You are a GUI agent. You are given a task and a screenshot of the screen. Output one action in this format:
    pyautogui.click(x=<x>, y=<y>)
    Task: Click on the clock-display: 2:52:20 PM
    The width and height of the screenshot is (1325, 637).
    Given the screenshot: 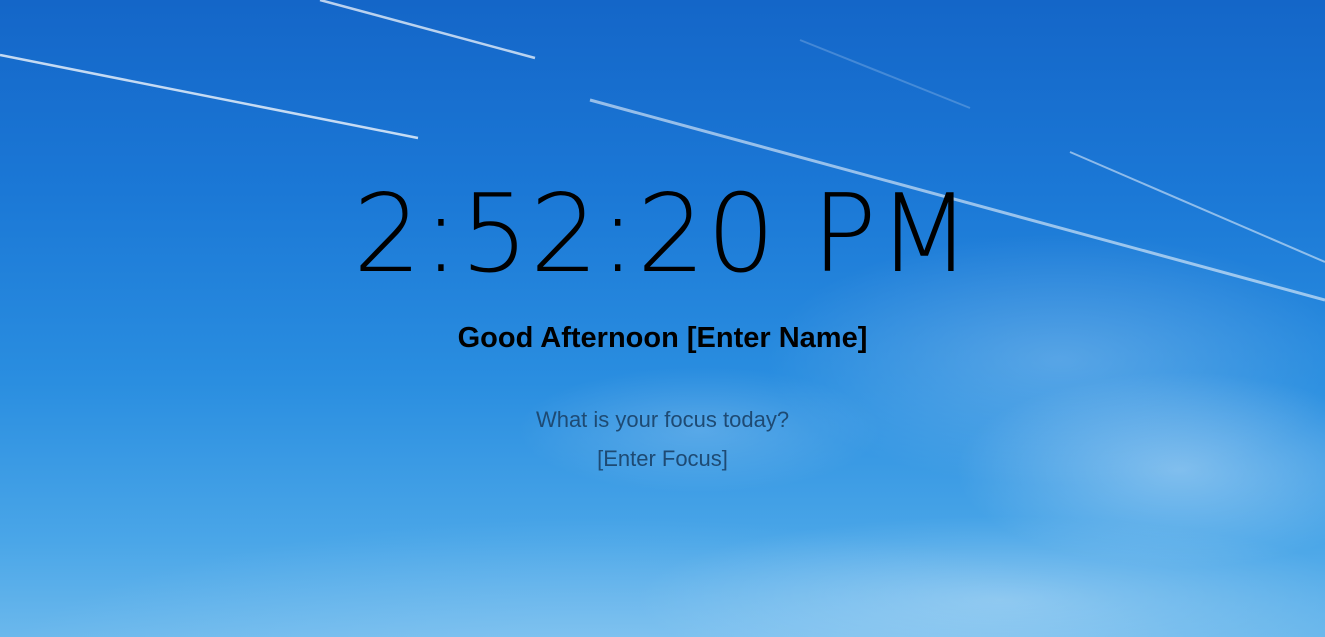 What is the action you would take?
    pyautogui.click(x=662, y=234)
    